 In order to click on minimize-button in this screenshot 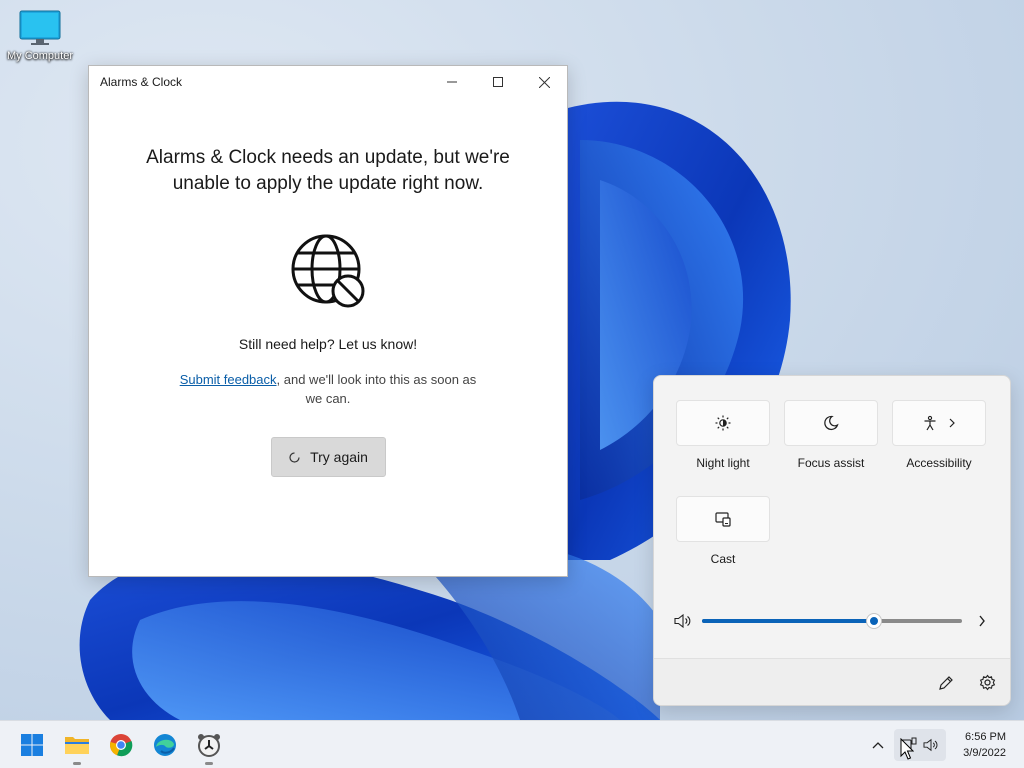, I will do `click(452, 82)`.